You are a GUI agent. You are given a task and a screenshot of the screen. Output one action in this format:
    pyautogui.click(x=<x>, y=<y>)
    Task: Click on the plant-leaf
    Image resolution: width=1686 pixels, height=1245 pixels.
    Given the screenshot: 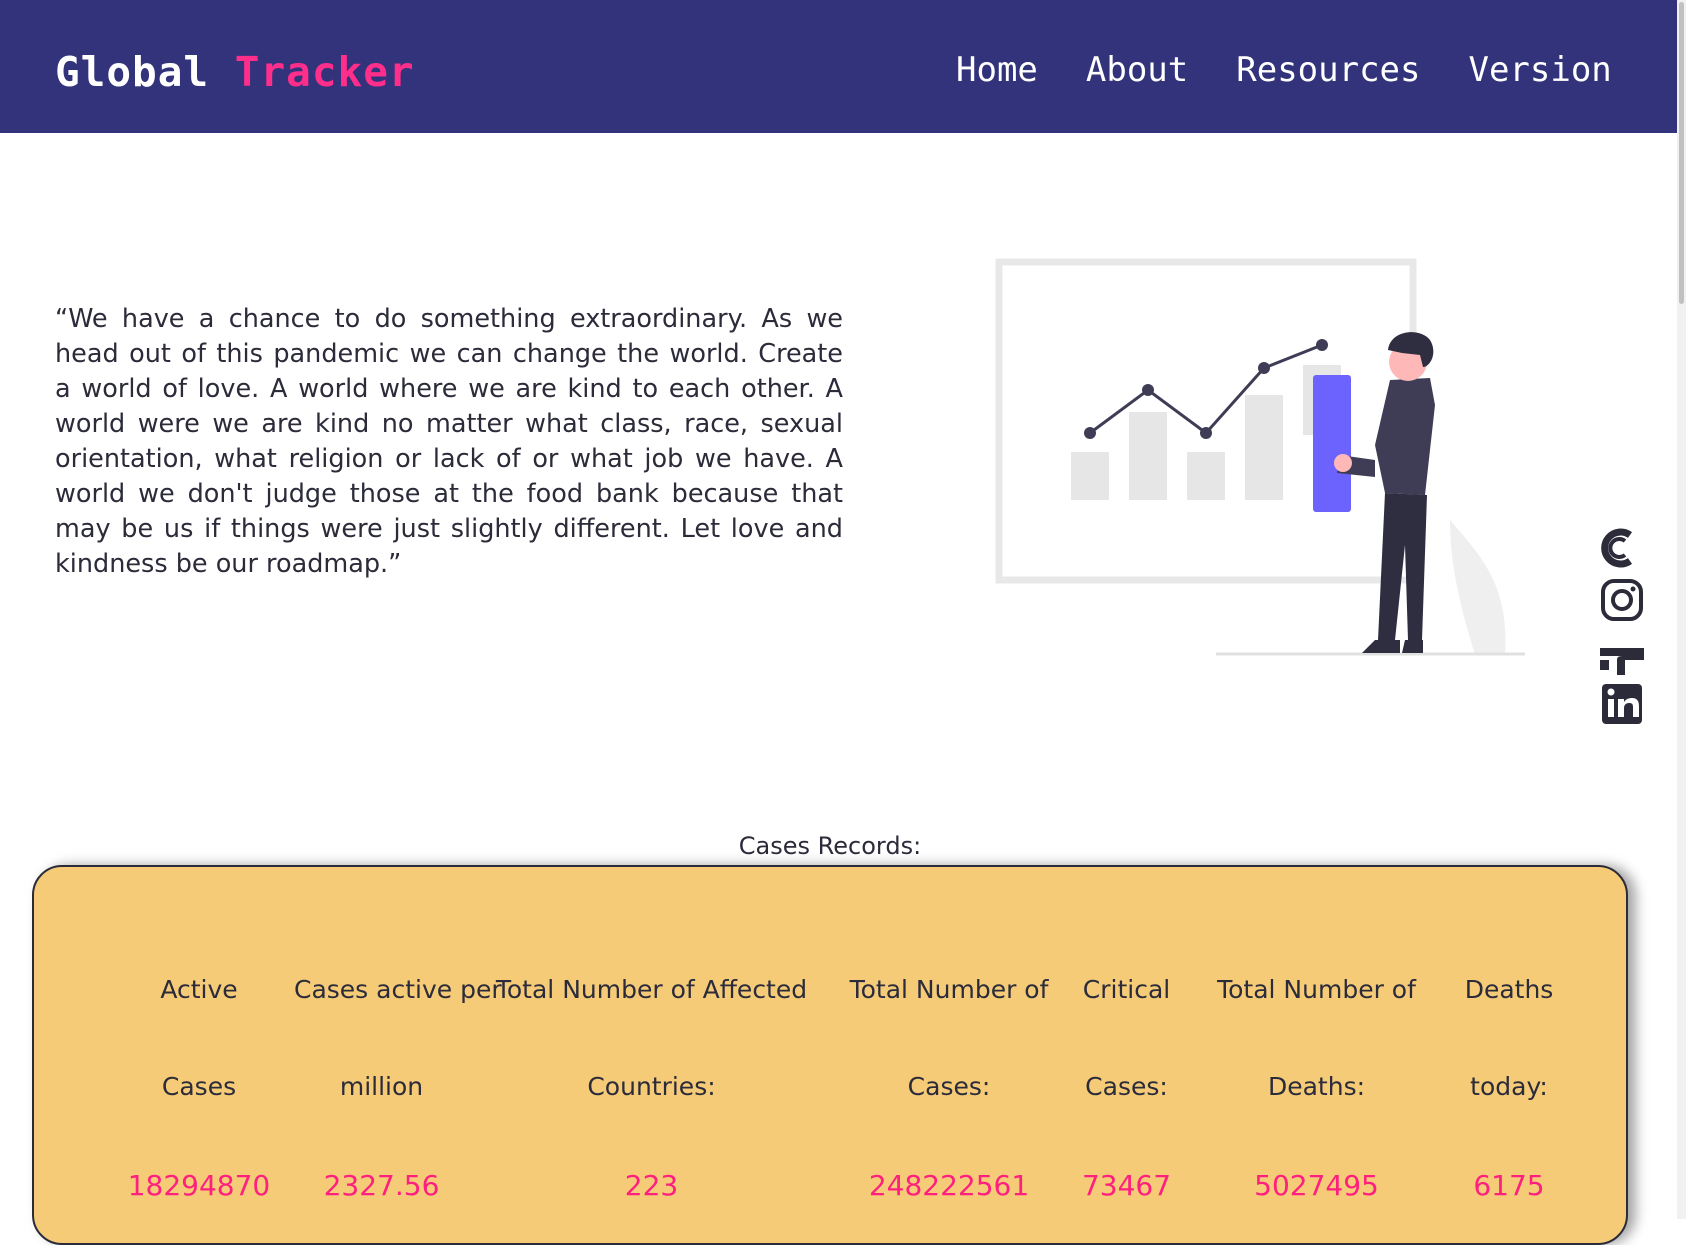 What is the action you would take?
    pyautogui.click(x=1478, y=587)
    